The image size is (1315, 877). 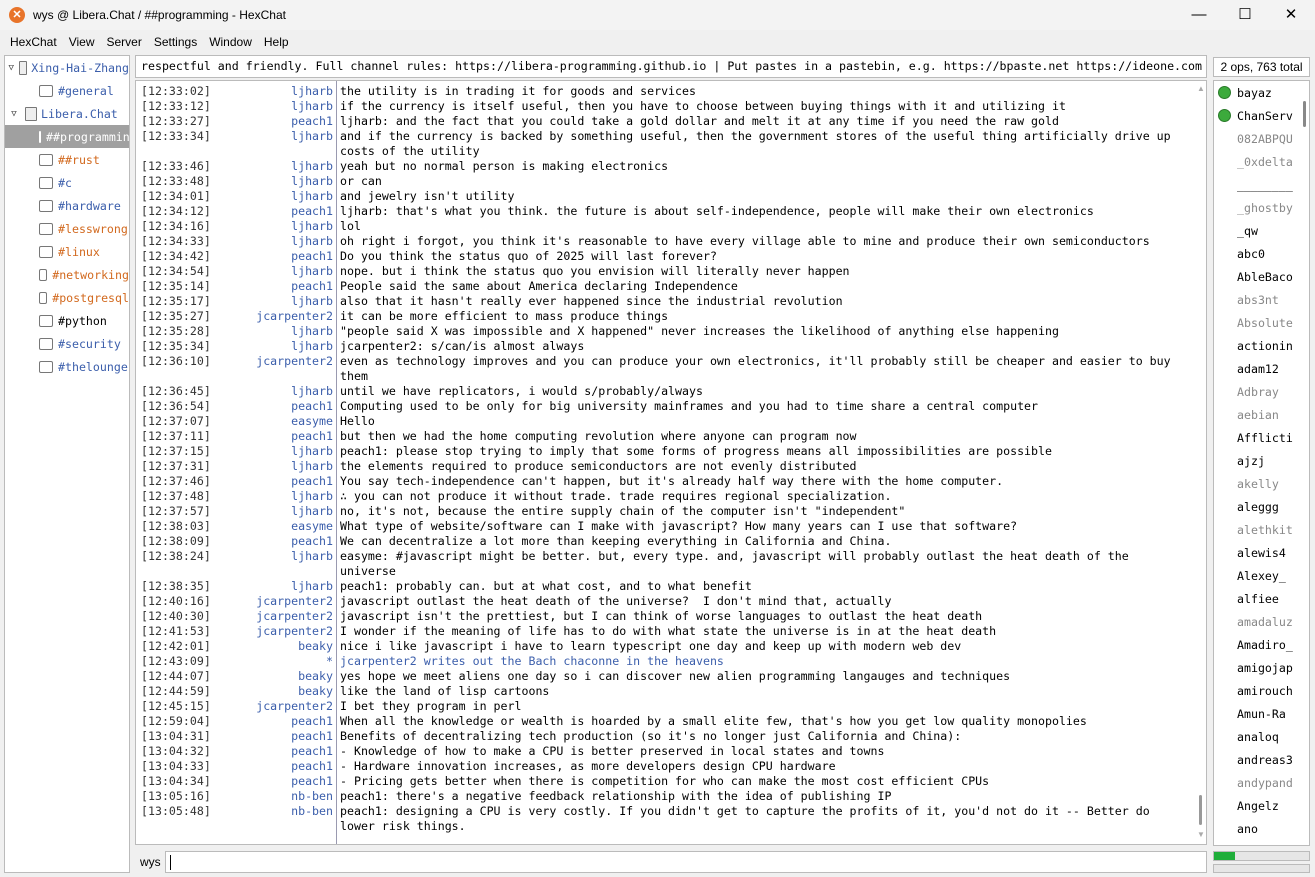 I want to click on menu-hexchat: HexChat, so click(x=33, y=42).